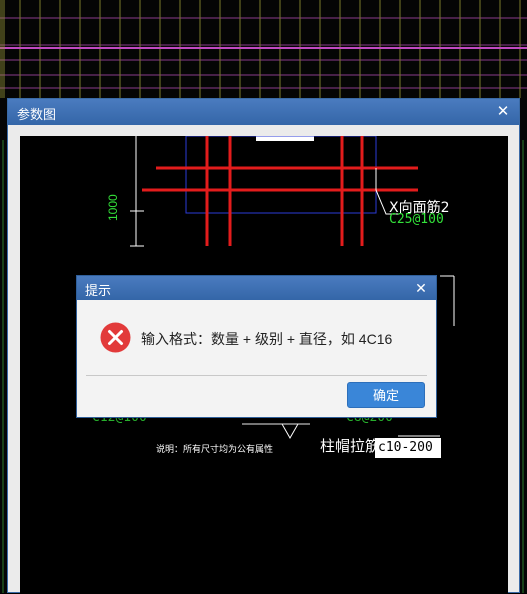 The height and width of the screenshot is (594, 527). Describe the element at coordinates (416, 219) in the screenshot. I see `x-face-rebar-value: C25@100` at that location.